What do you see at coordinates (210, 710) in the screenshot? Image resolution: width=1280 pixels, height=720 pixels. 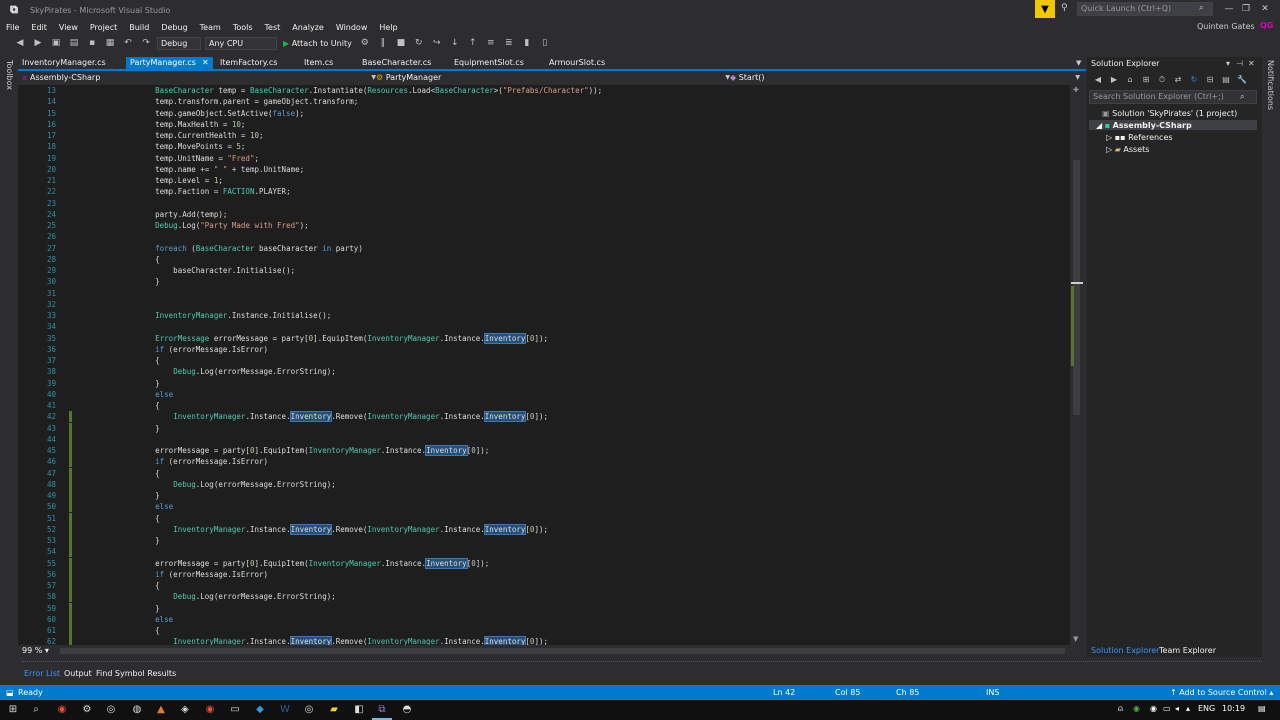 I see `app-icon: ◉` at bounding box center [210, 710].